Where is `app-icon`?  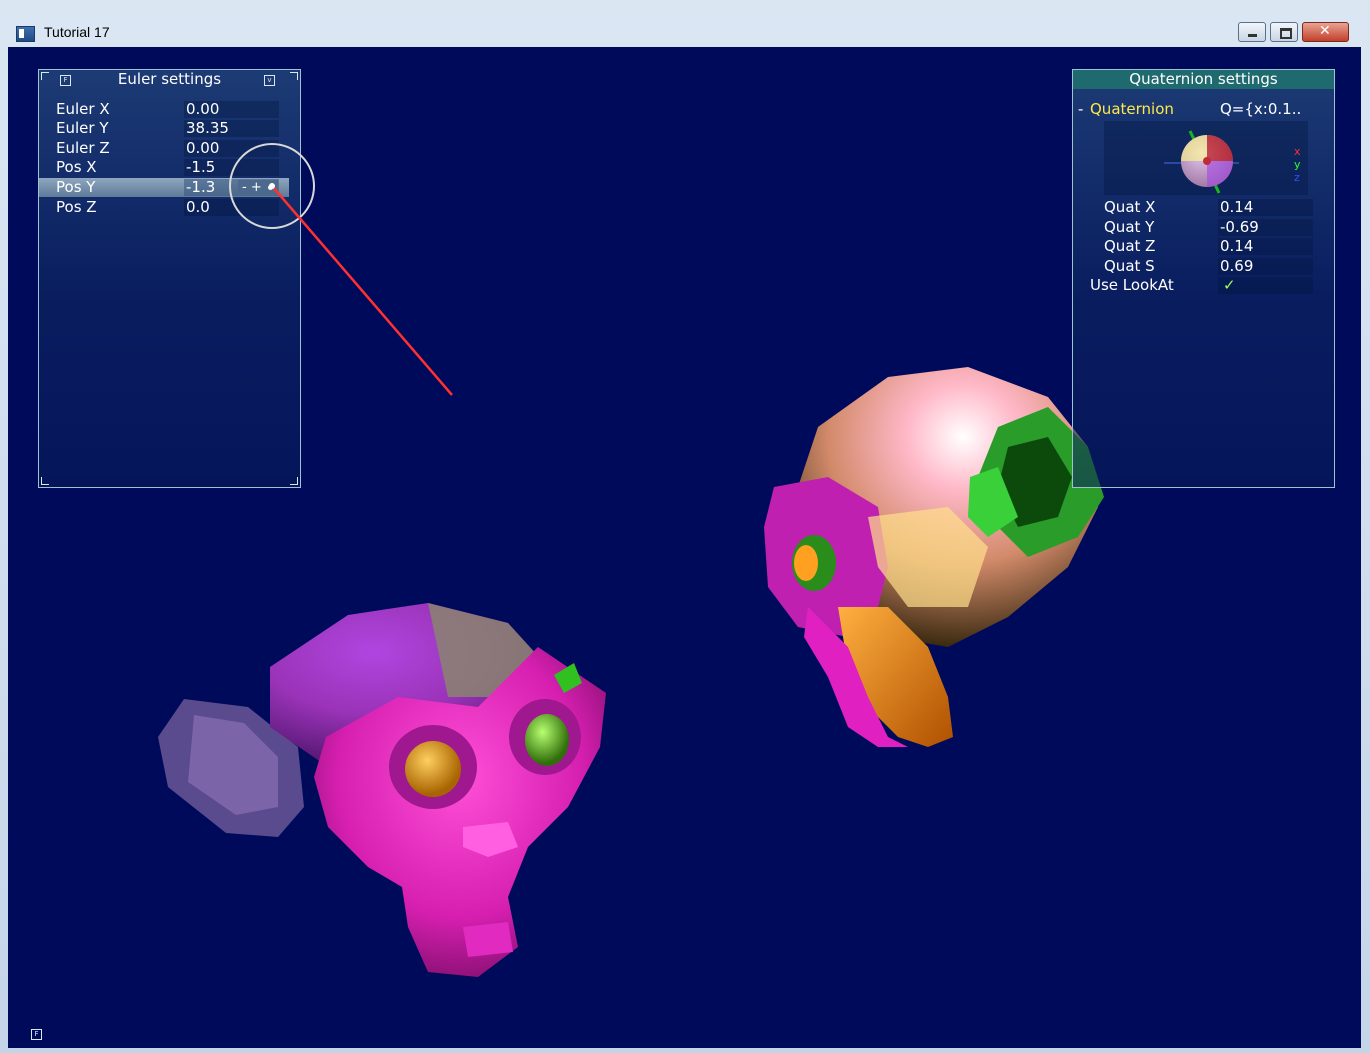 app-icon is located at coordinates (25, 34).